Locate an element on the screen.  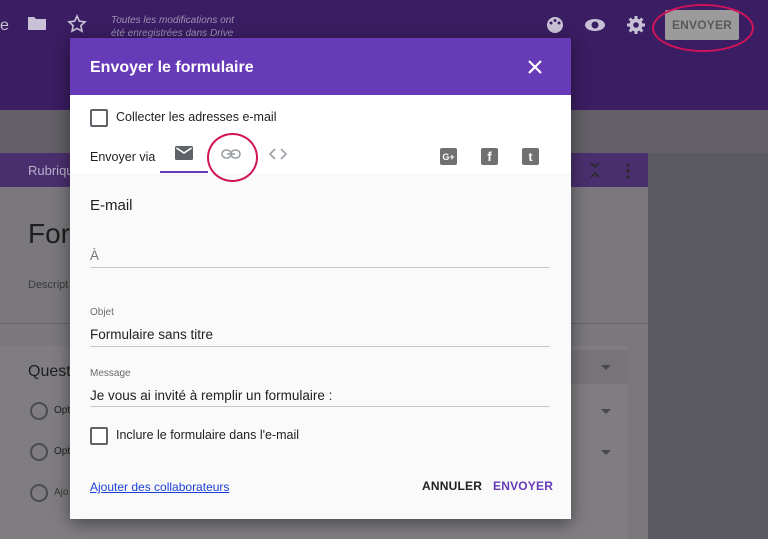
send-via-label: Envoyer via is located at coordinates (123, 157).